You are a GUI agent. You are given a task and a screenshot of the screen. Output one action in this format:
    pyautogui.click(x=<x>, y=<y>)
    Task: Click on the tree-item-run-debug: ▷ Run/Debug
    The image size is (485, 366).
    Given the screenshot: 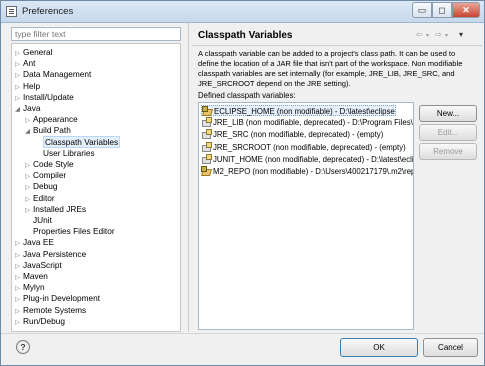 What is the action you would take?
    pyautogui.click(x=40, y=321)
    